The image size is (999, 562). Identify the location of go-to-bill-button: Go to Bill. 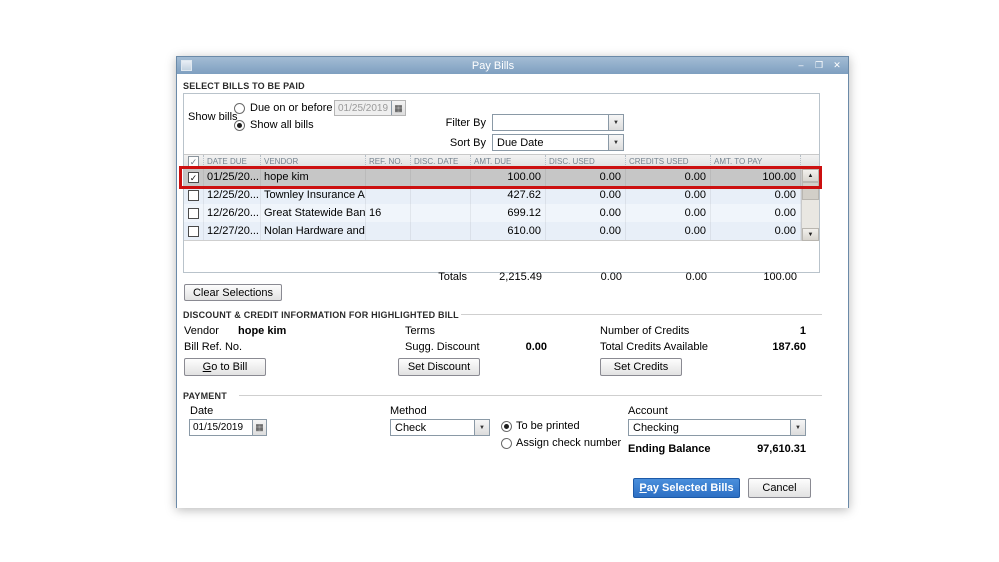
(225, 367).